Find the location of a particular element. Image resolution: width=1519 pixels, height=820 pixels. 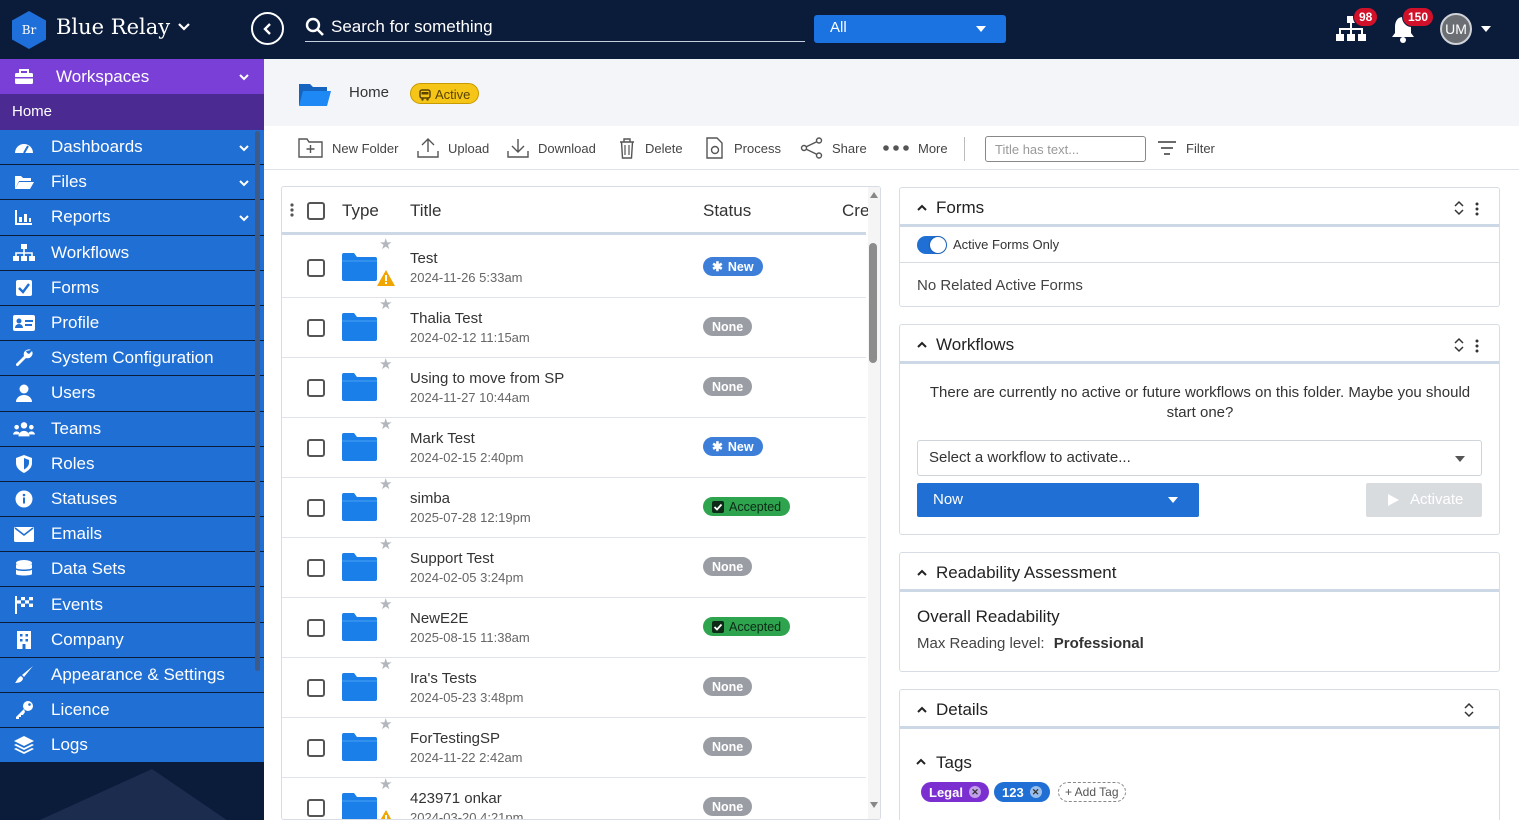

sidebar-item-emails: Emails is located at coordinates (132, 535).